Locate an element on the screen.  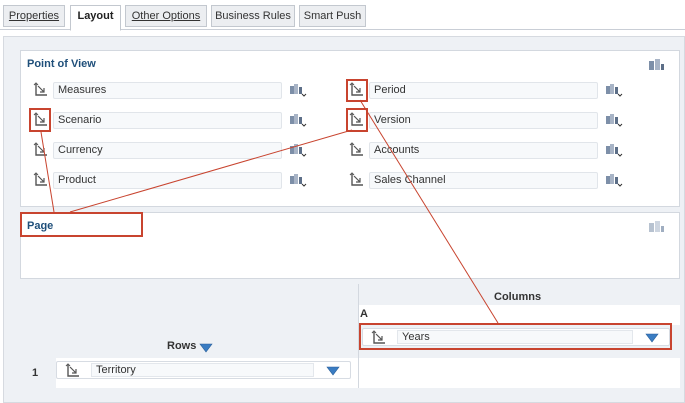
columns-label: Columns is located at coordinates (518, 297).